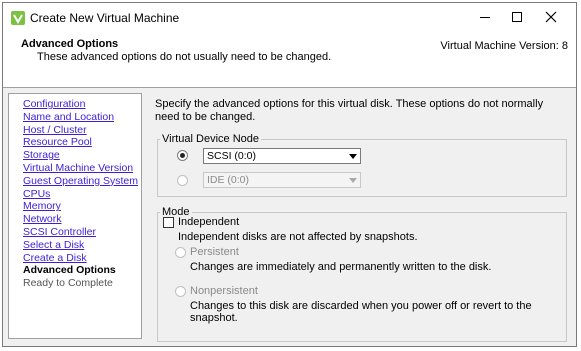 The width and height of the screenshot is (581, 351). I want to click on minimize-button, so click(485, 17).